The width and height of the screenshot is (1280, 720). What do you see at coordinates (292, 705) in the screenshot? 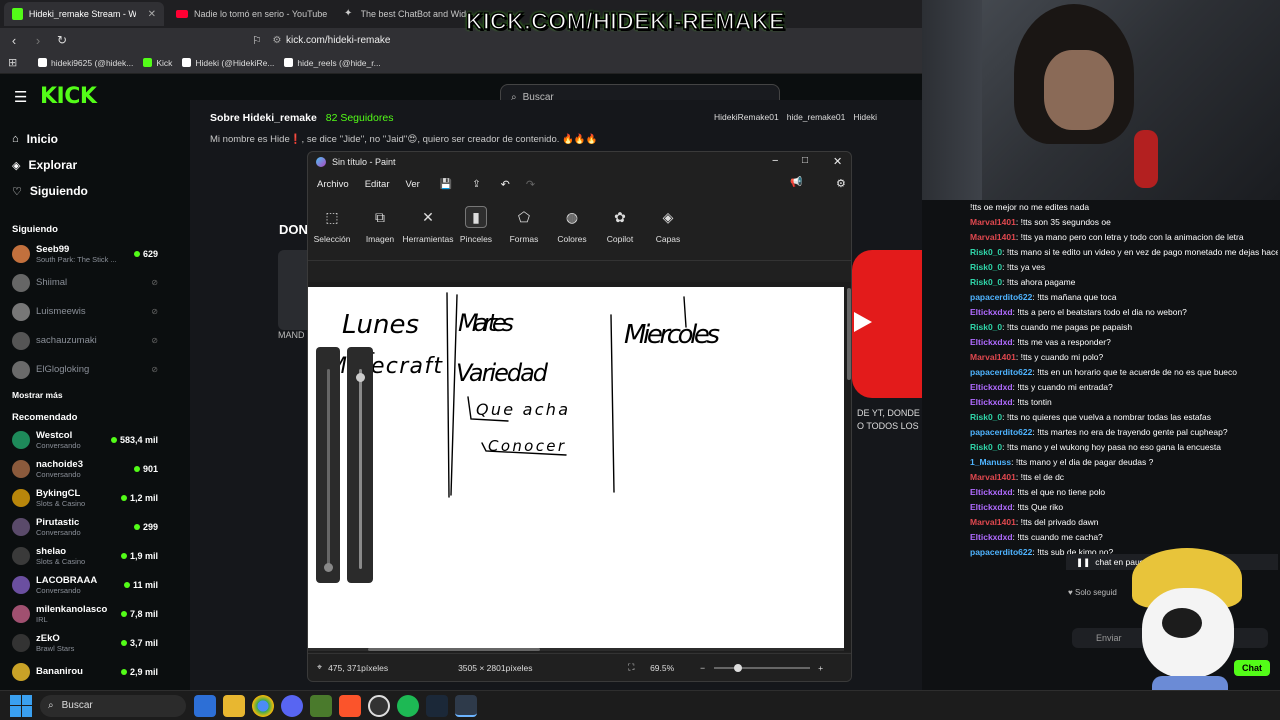
I see `discord-icon` at bounding box center [292, 705].